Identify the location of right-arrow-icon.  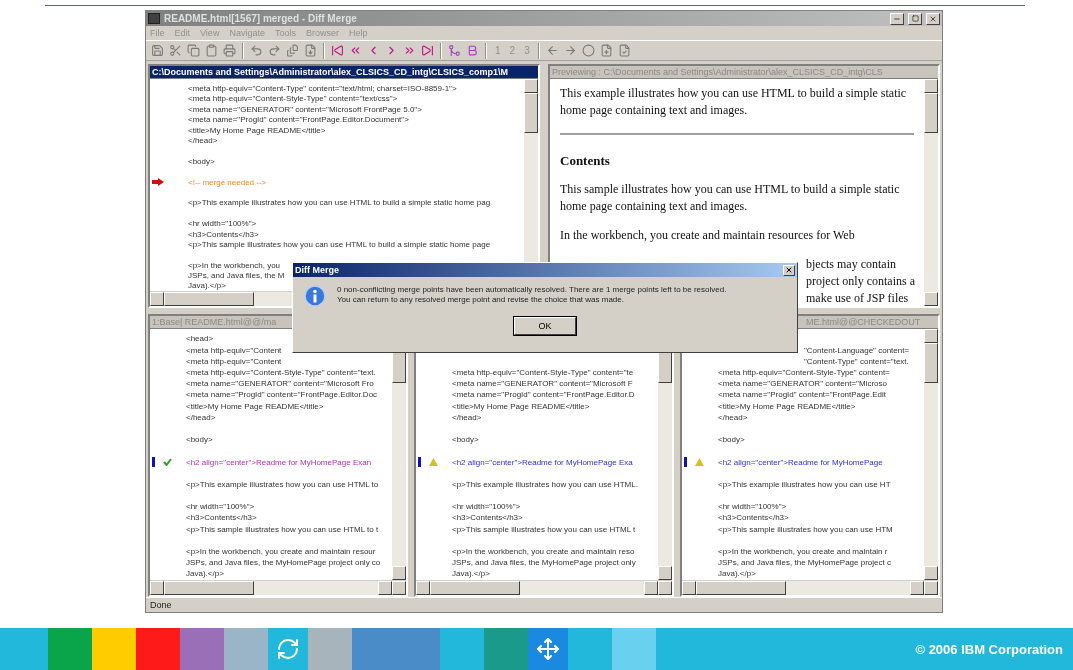
(570, 51).